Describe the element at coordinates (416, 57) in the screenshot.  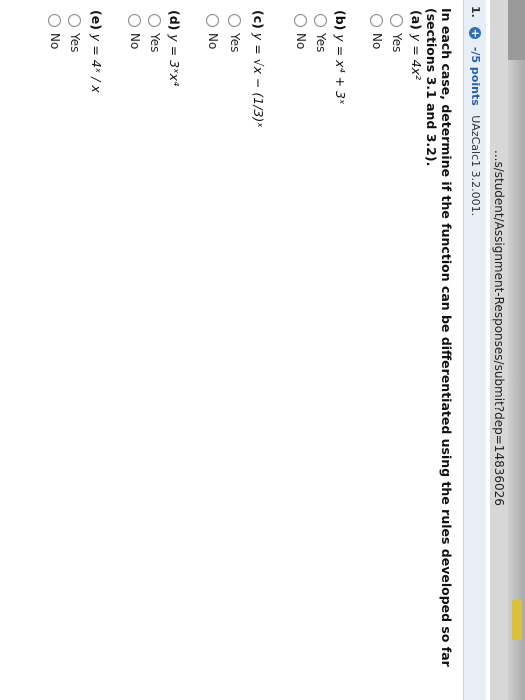
I see `part-formula: y = 4x²` at that location.